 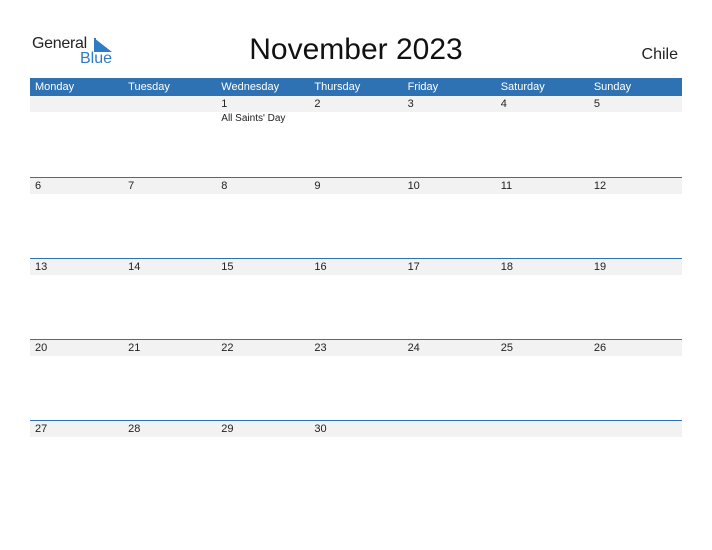 What do you see at coordinates (169, 267) in the screenshot?
I see `day-cell: 14` at bounding box center [169, 267].